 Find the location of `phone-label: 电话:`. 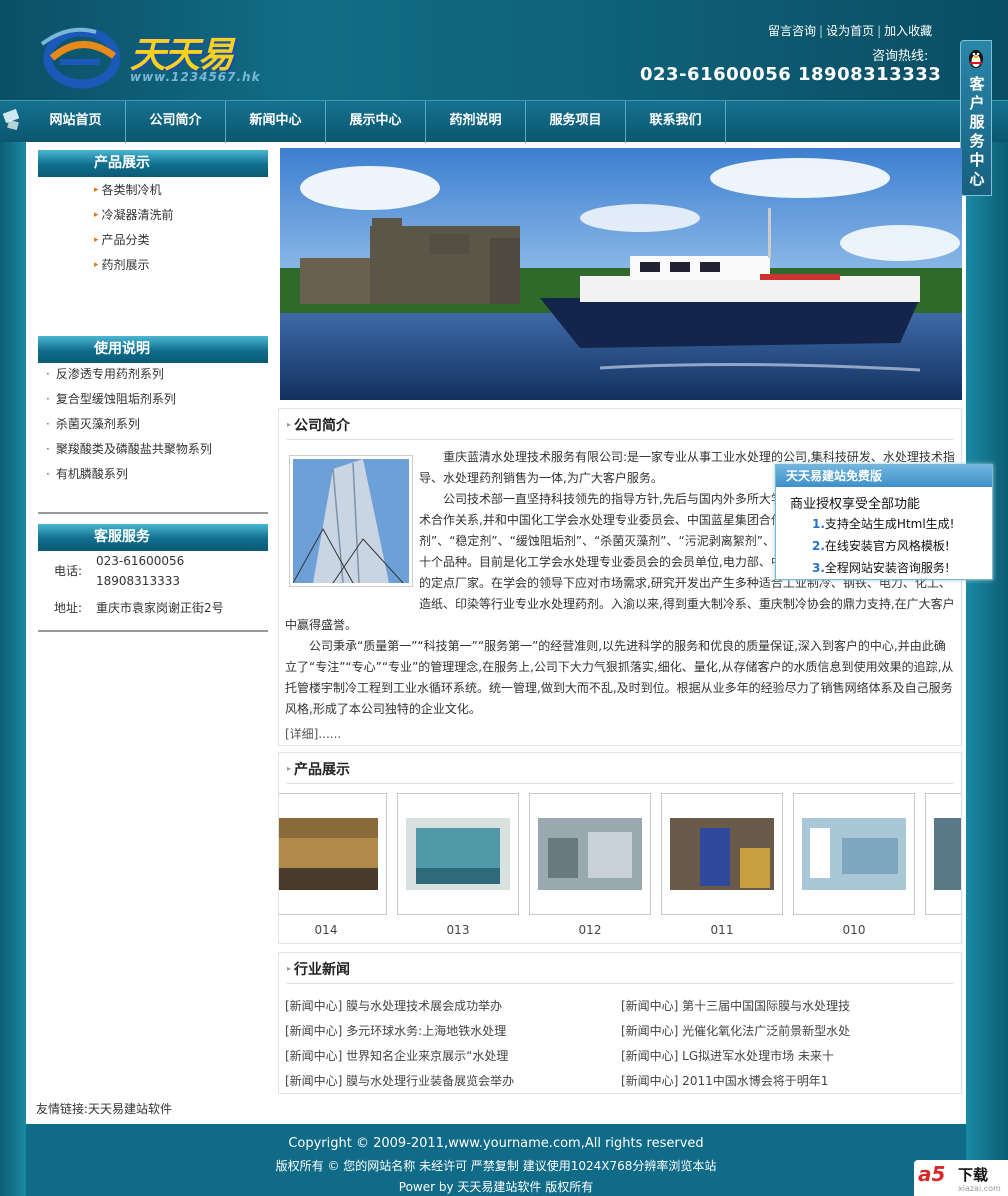

phone-label: 电话: is located at coordinates (68, 571).